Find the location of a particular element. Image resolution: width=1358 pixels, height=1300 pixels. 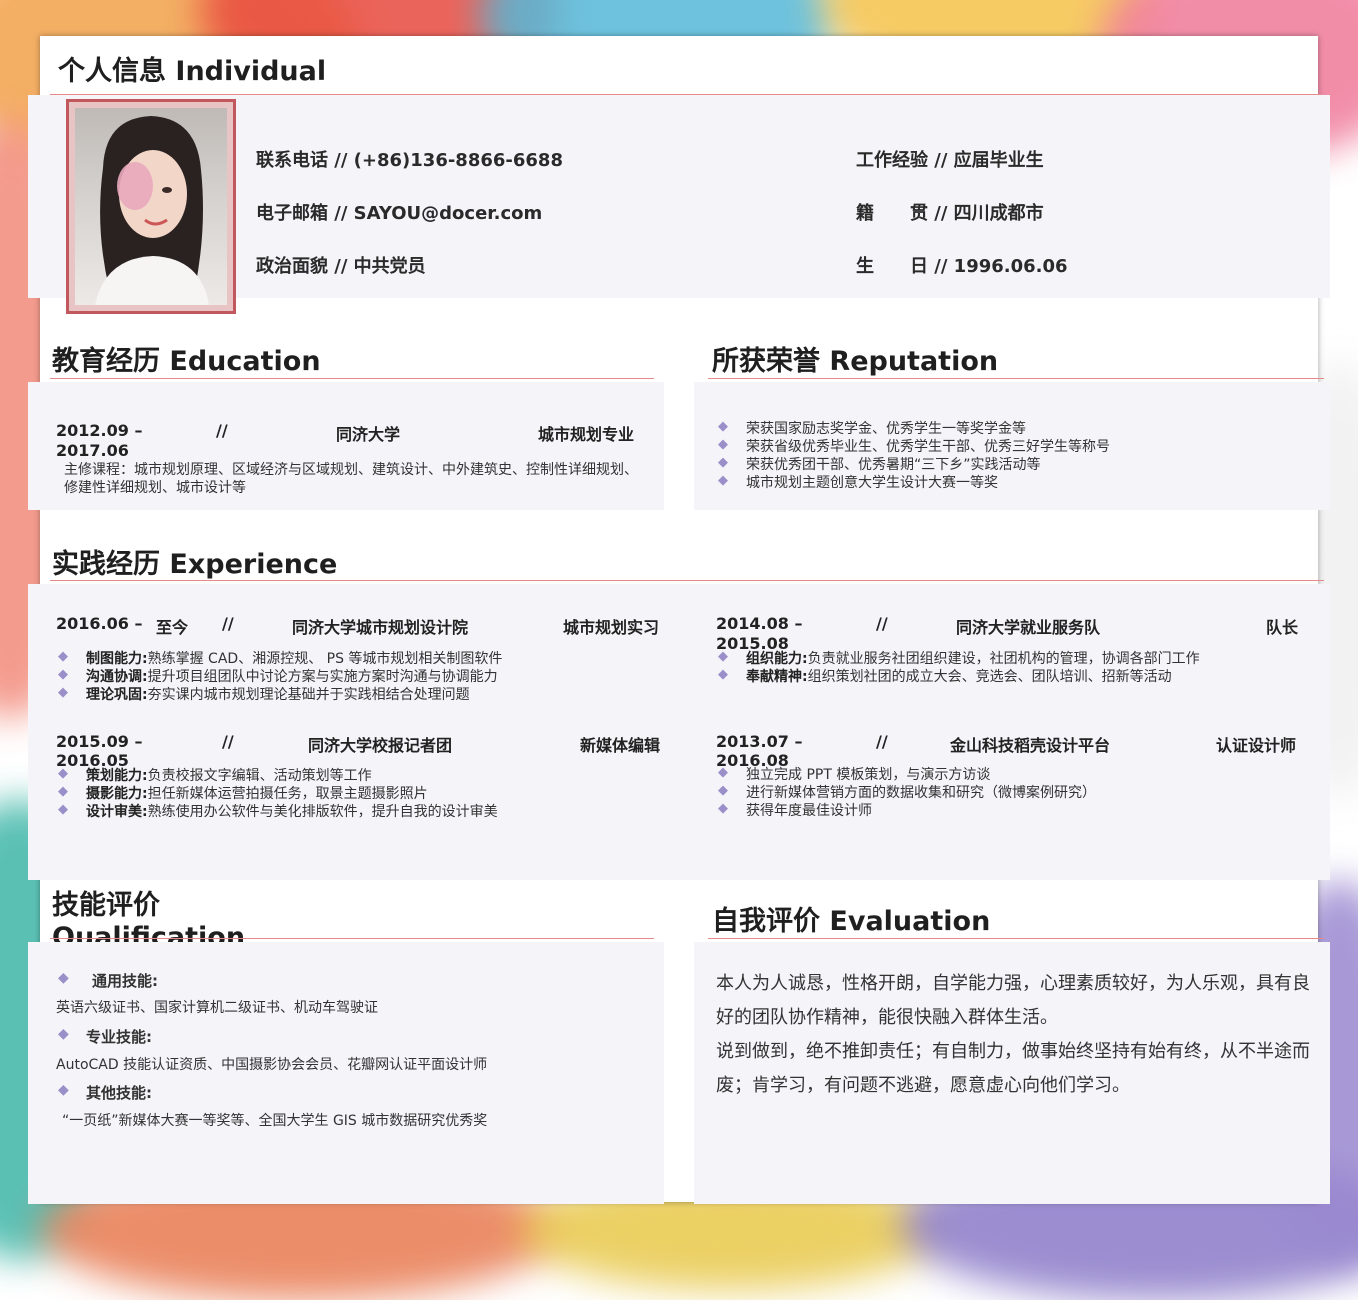

point-label: 组织能力: is located at coordinates (777, 659).